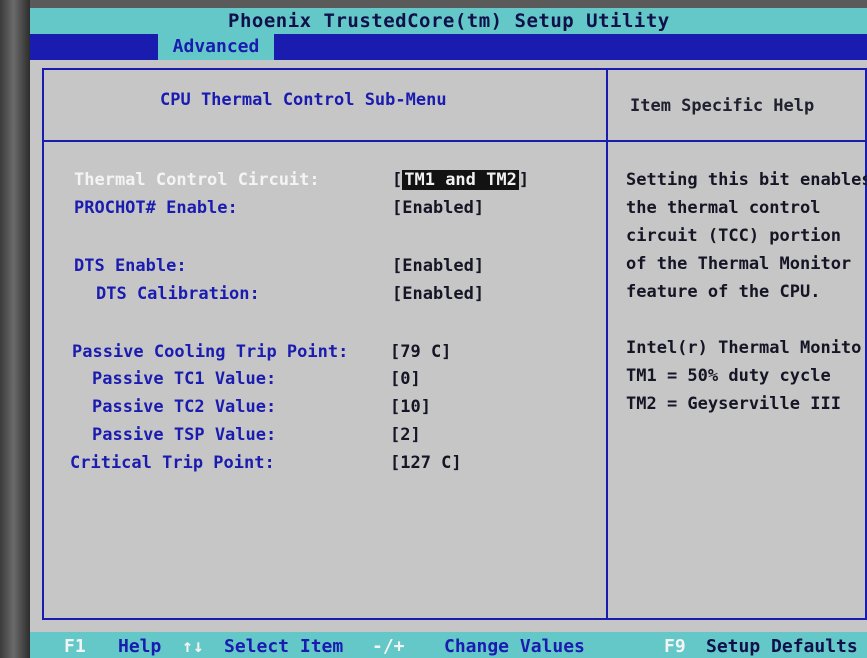 The image size is (867, 658). I want to click on help-title: Item Specific Help, so click(722, 106).